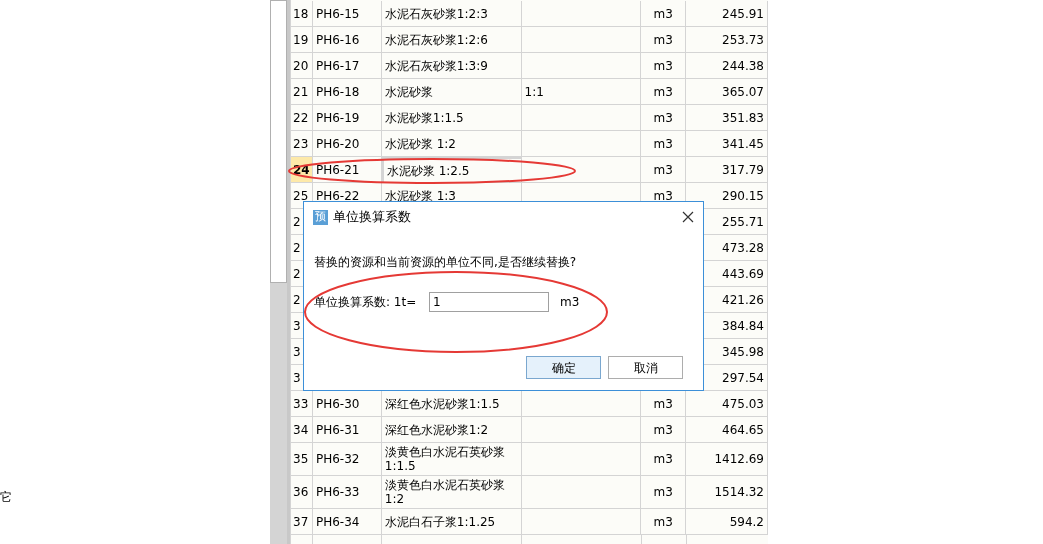 The height and width of the screenshot is (544, 1043). What do you see at coordinates (727, 430) in the screenshot?
I see `table-cell: 464.65` at bounding box center [727, 430].